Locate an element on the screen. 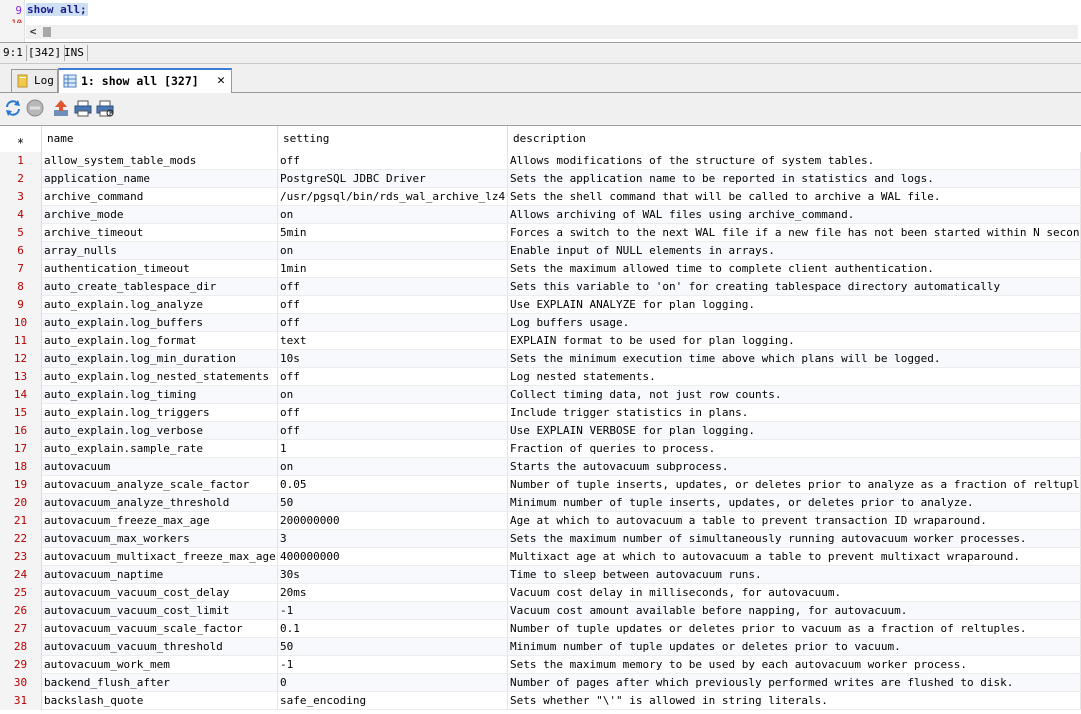 The width and height of the screenshot is (1081, 714). cell-name: autovacuum_analyze_scale_factor is located at coordinates (160, 484).